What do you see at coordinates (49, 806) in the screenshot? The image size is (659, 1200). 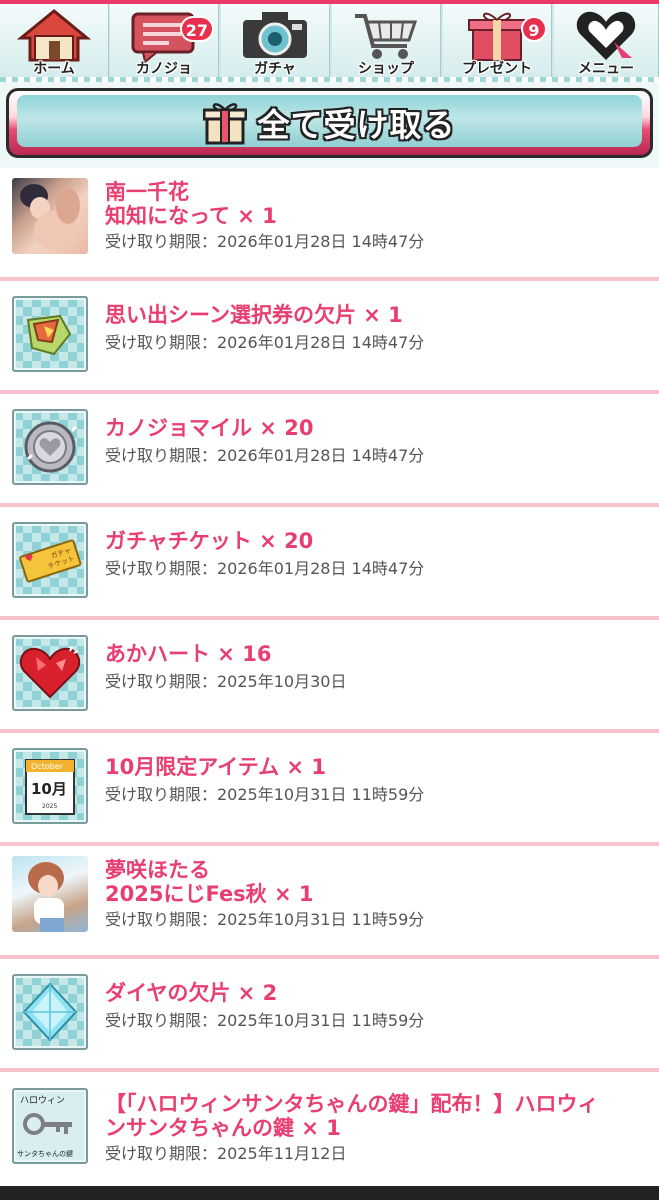 I see `calendar-year-text: 2025` at bounding box center [49, 806].